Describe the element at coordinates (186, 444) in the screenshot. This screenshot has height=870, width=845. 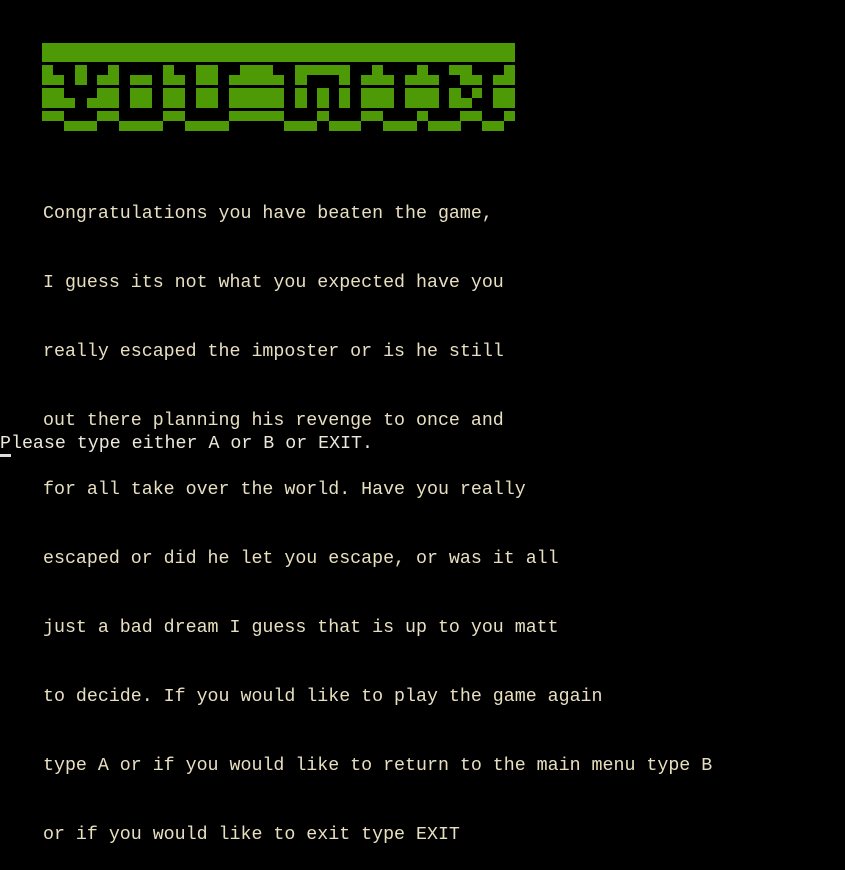
I see `input-prompt: Please type either A or B or EXIT.` at that location.